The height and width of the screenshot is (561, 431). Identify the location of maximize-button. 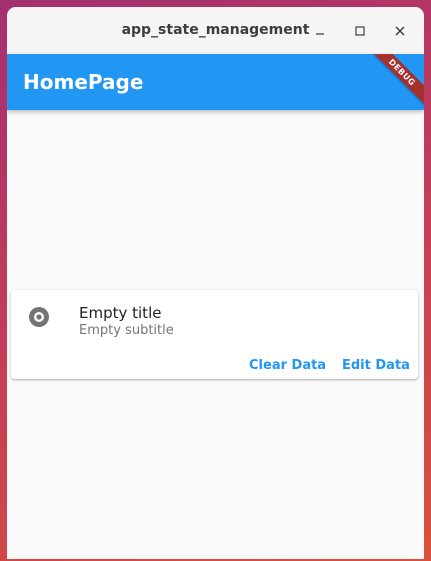
(360, 31).